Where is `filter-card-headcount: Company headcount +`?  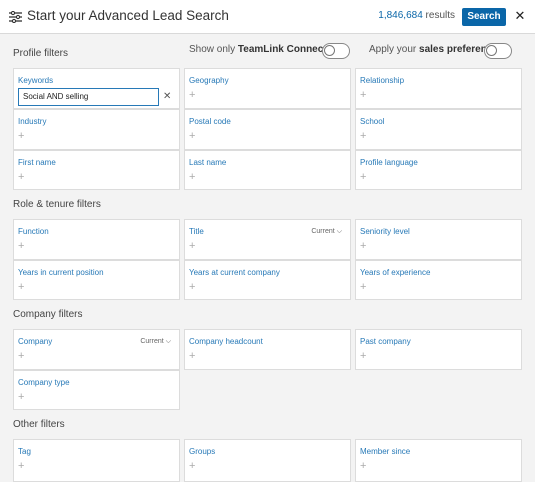 filter-card-headcount: Company headcount + is located at coordinates (267, 349).